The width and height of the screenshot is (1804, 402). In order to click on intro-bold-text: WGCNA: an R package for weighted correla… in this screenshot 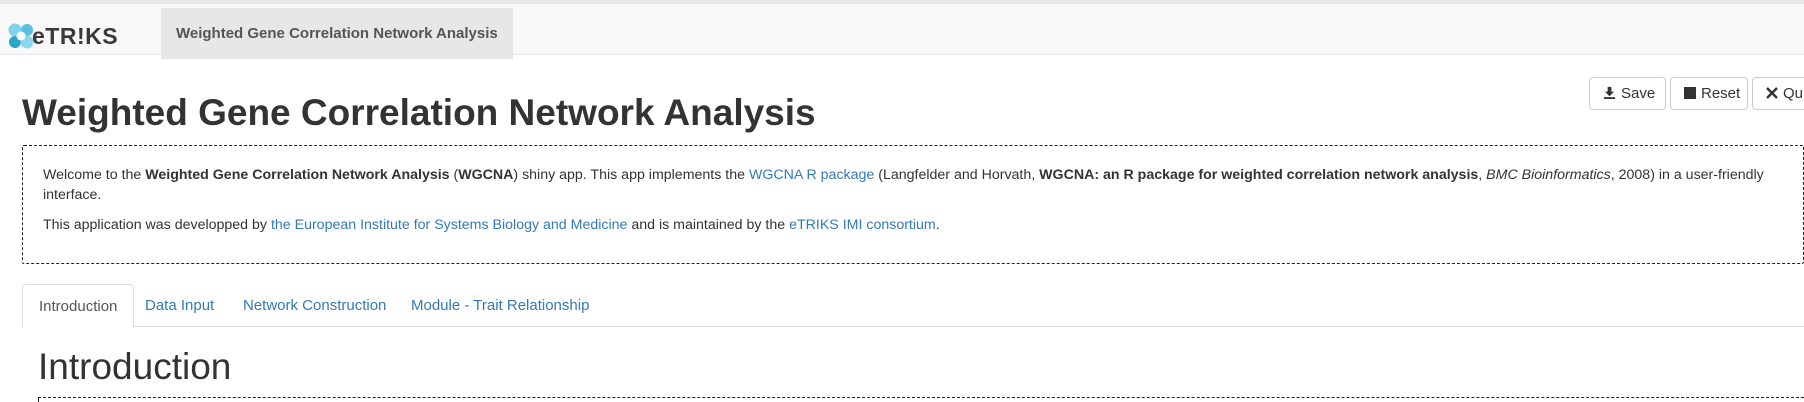, I will do `click(1259, 175)`.